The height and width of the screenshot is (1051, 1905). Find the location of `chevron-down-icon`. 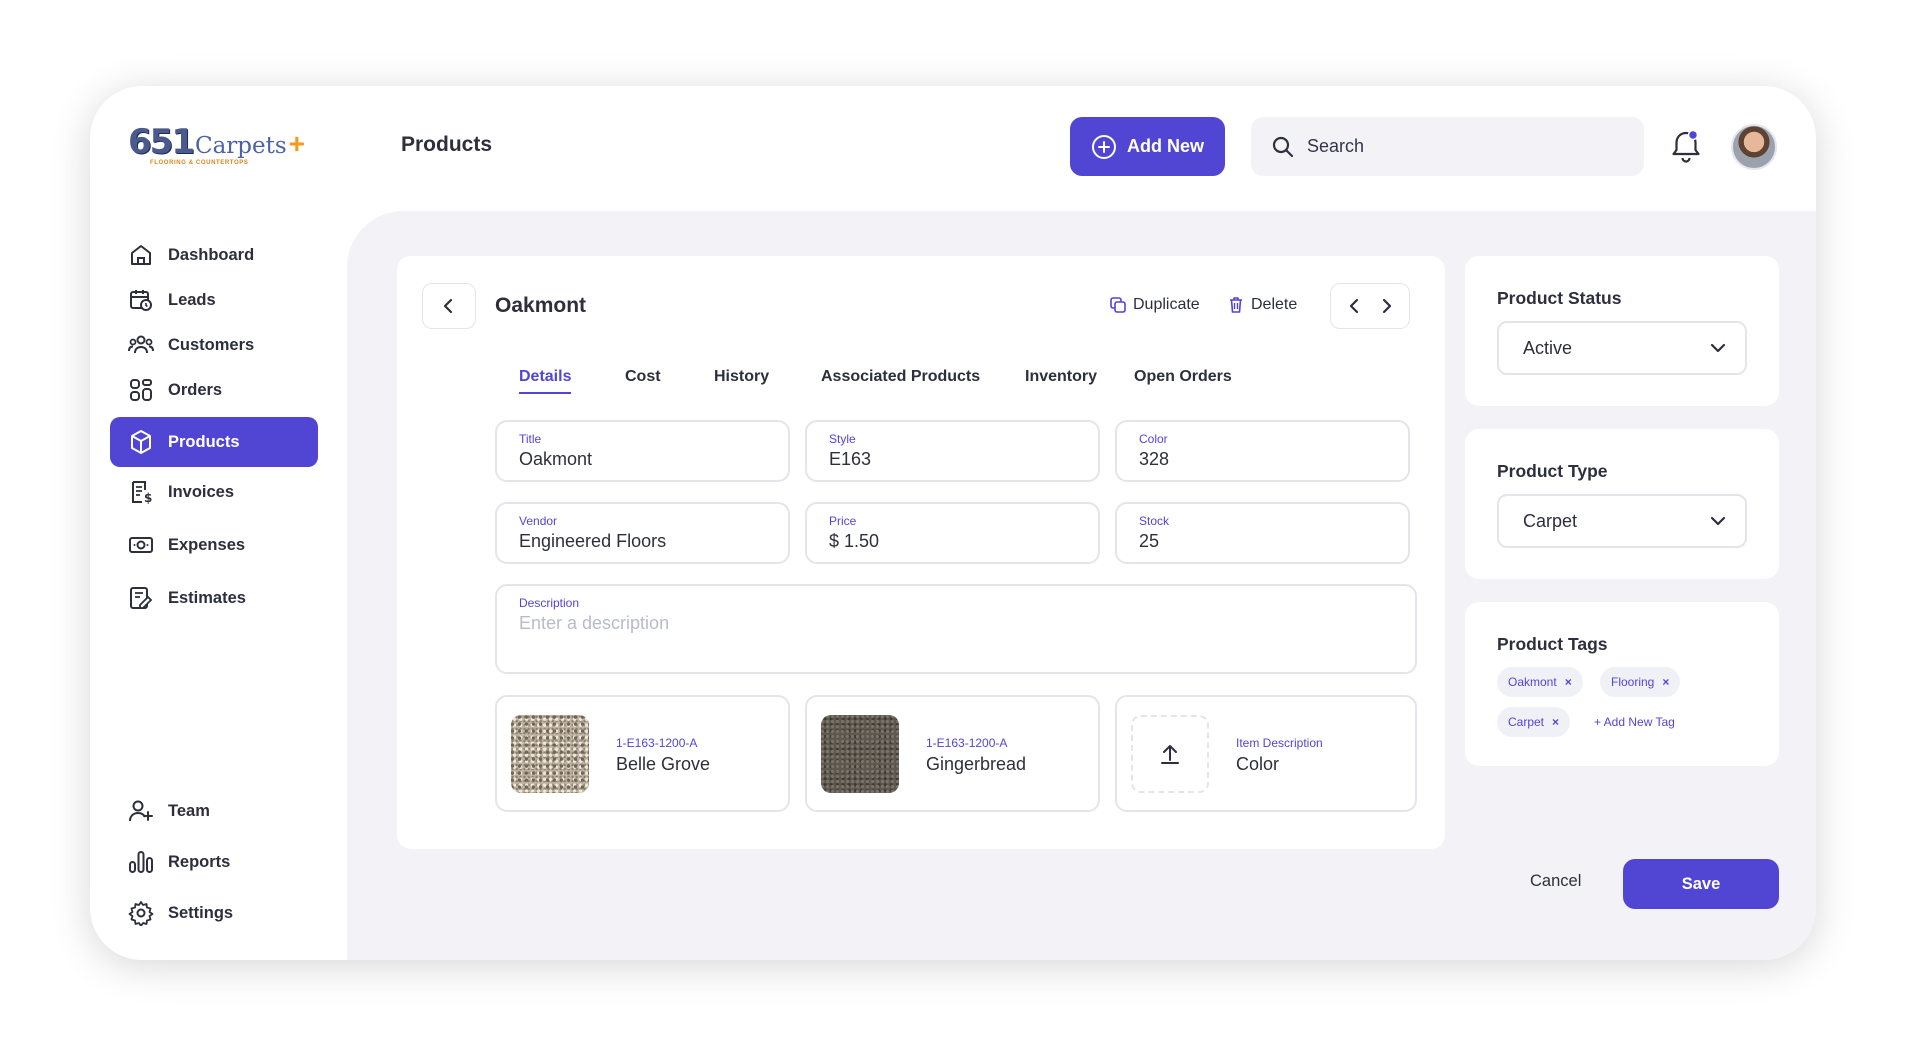

chevron-down-icon is located at coordinates (1718, 348).